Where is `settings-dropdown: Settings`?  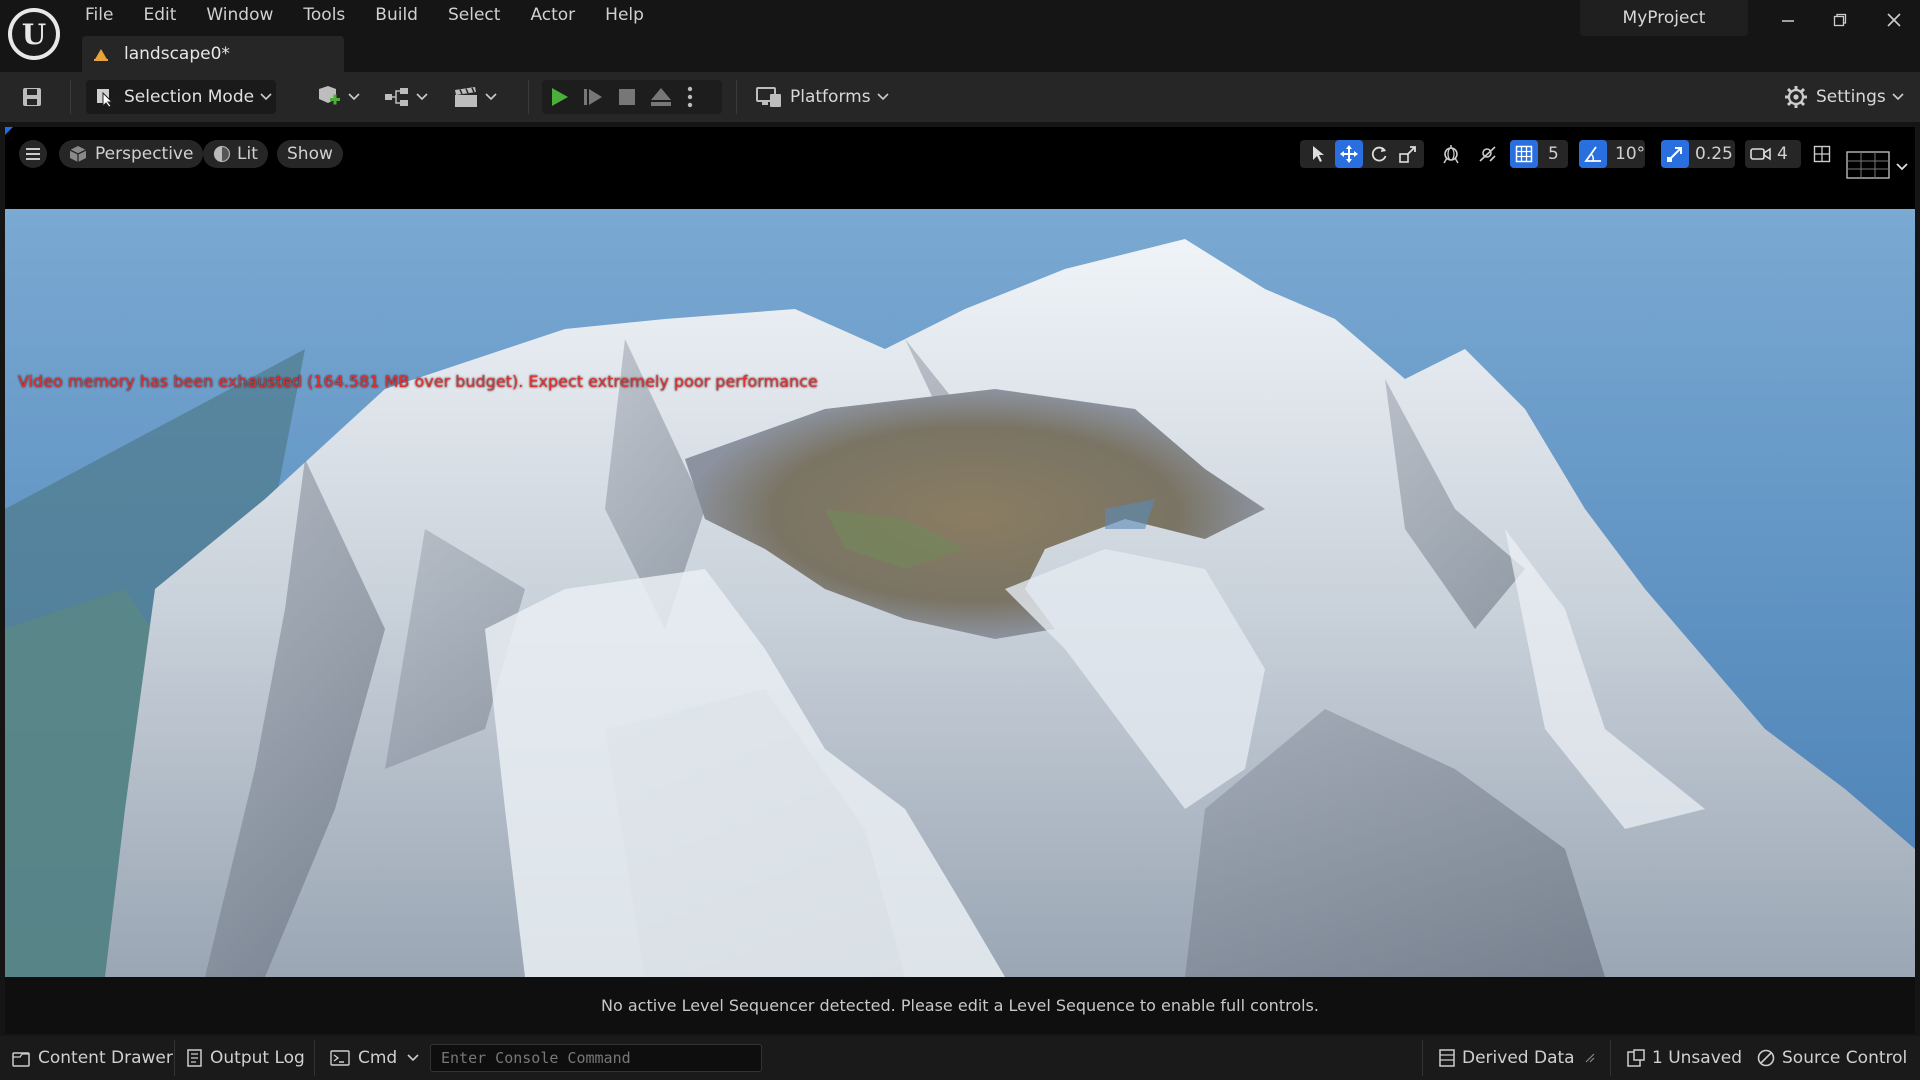 settings-dropdown: Settings is located at coordinates (1844, 97).